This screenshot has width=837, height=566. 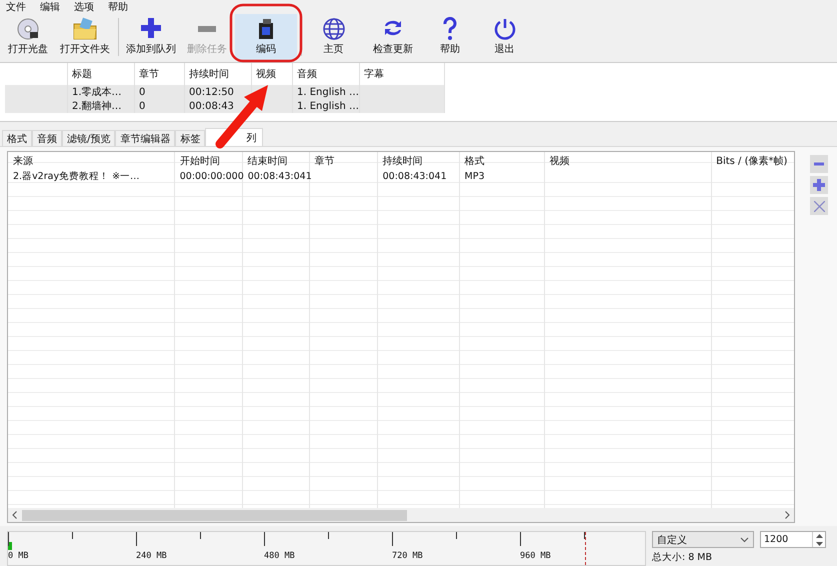 I want to click on column-header: 来源, so click(x=91, y=160).